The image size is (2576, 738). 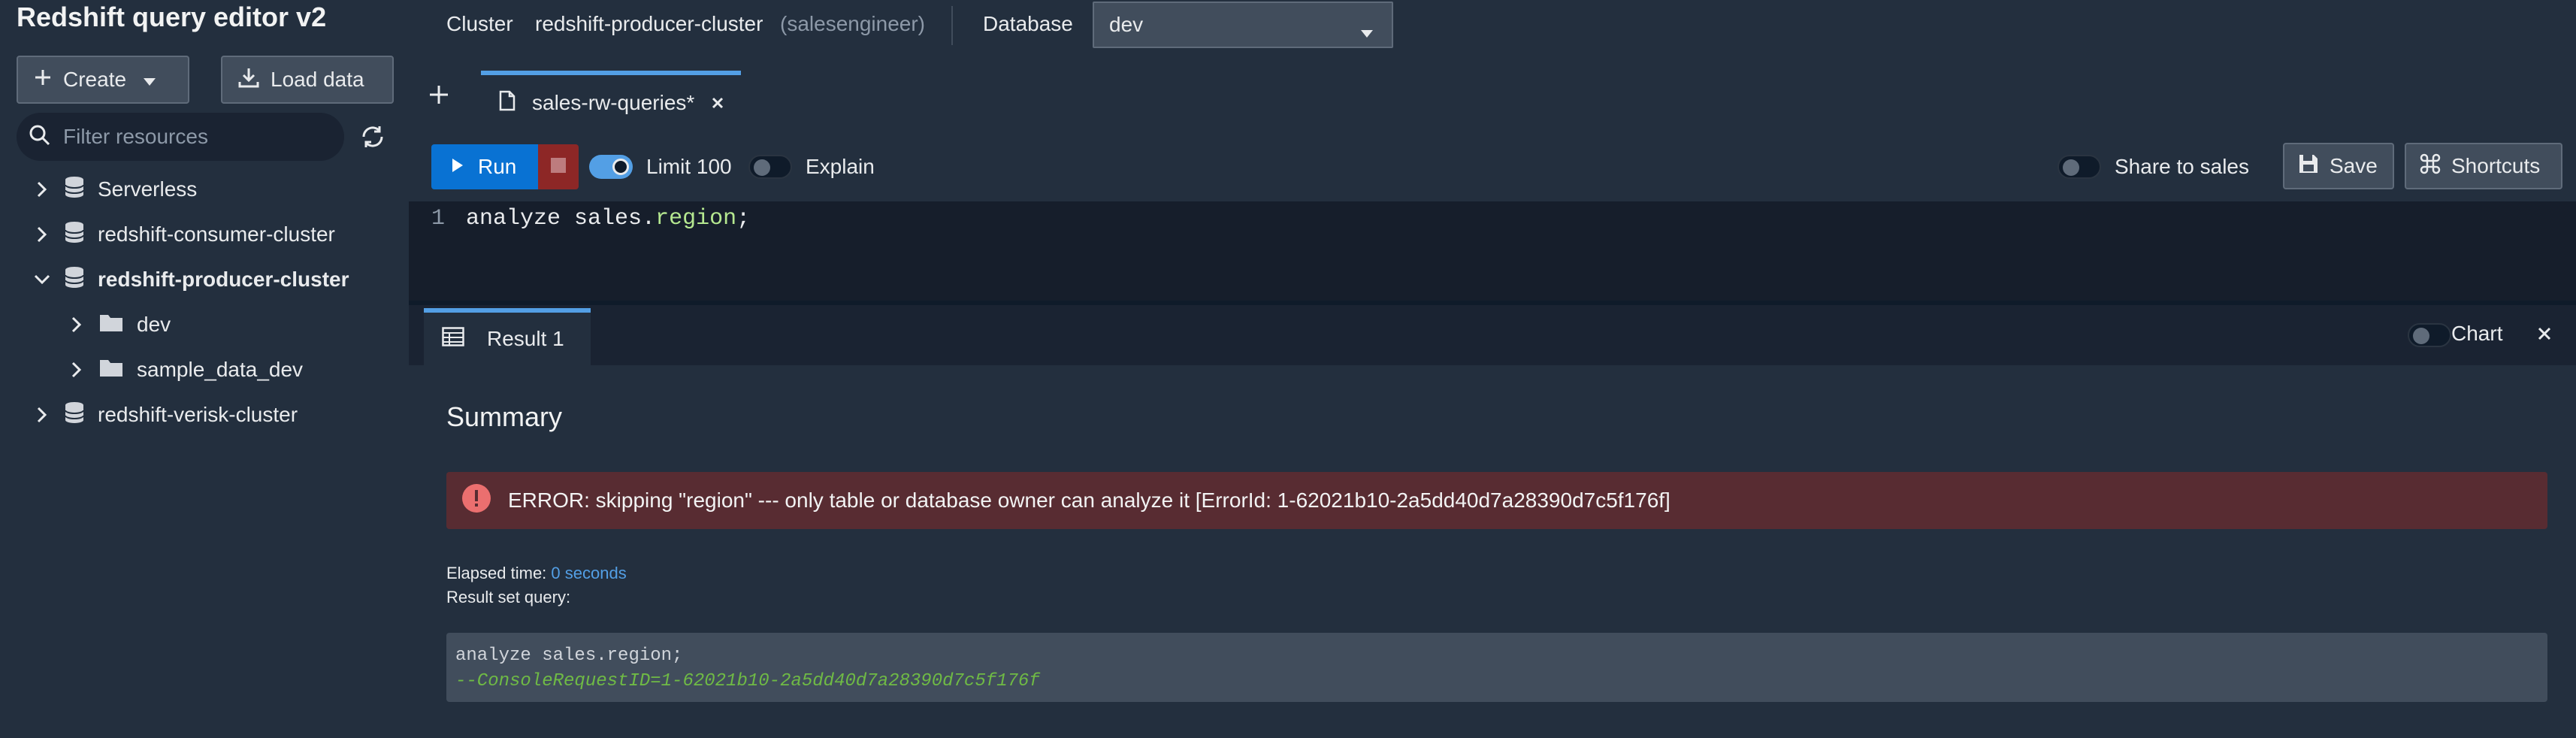 I want to click on app-title: Redshift query editor v2, so click(x=172, y=17).